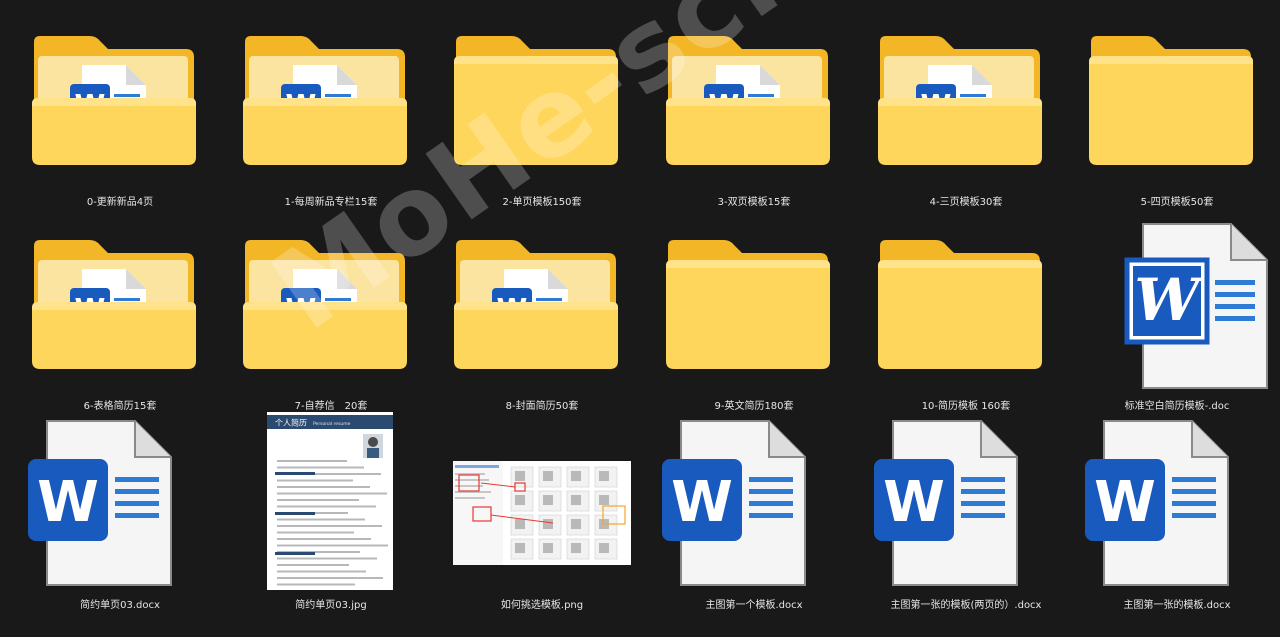  I want to click on svg-text: Personal resume, so click(332, 424).